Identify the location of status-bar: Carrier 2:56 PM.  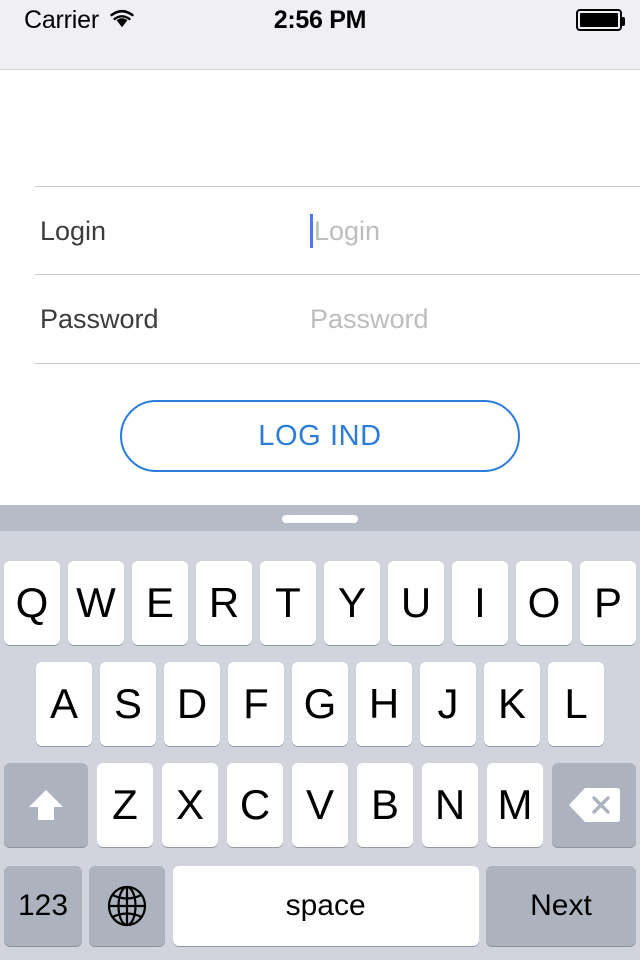
(320, 20).